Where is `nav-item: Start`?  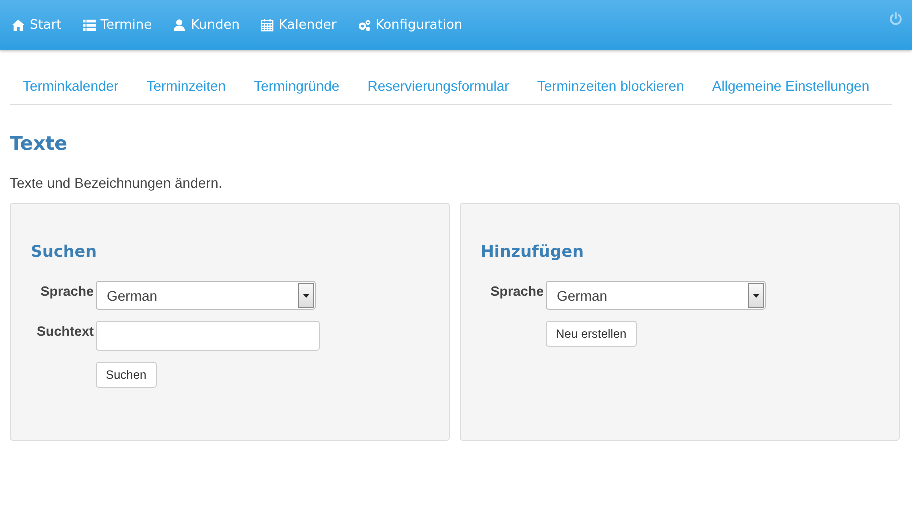 nav-item: Start is located at coordinates (37, 25).